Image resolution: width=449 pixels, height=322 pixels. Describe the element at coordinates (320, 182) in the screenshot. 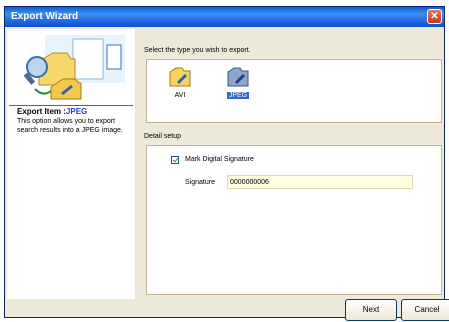

I see `signature-input: 0000000006` at that location.